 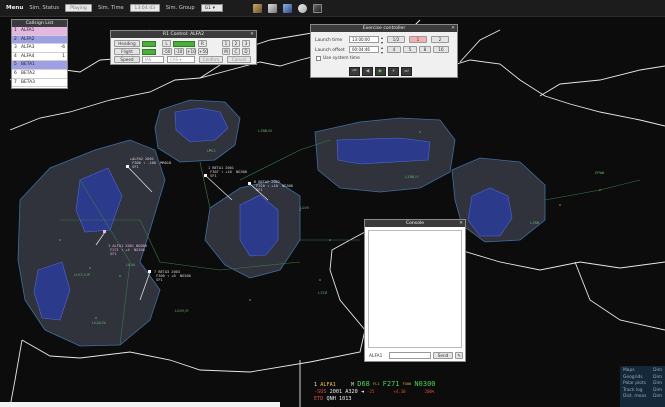 I want to click on screen-tool-icon, so click(x=317, y=8).